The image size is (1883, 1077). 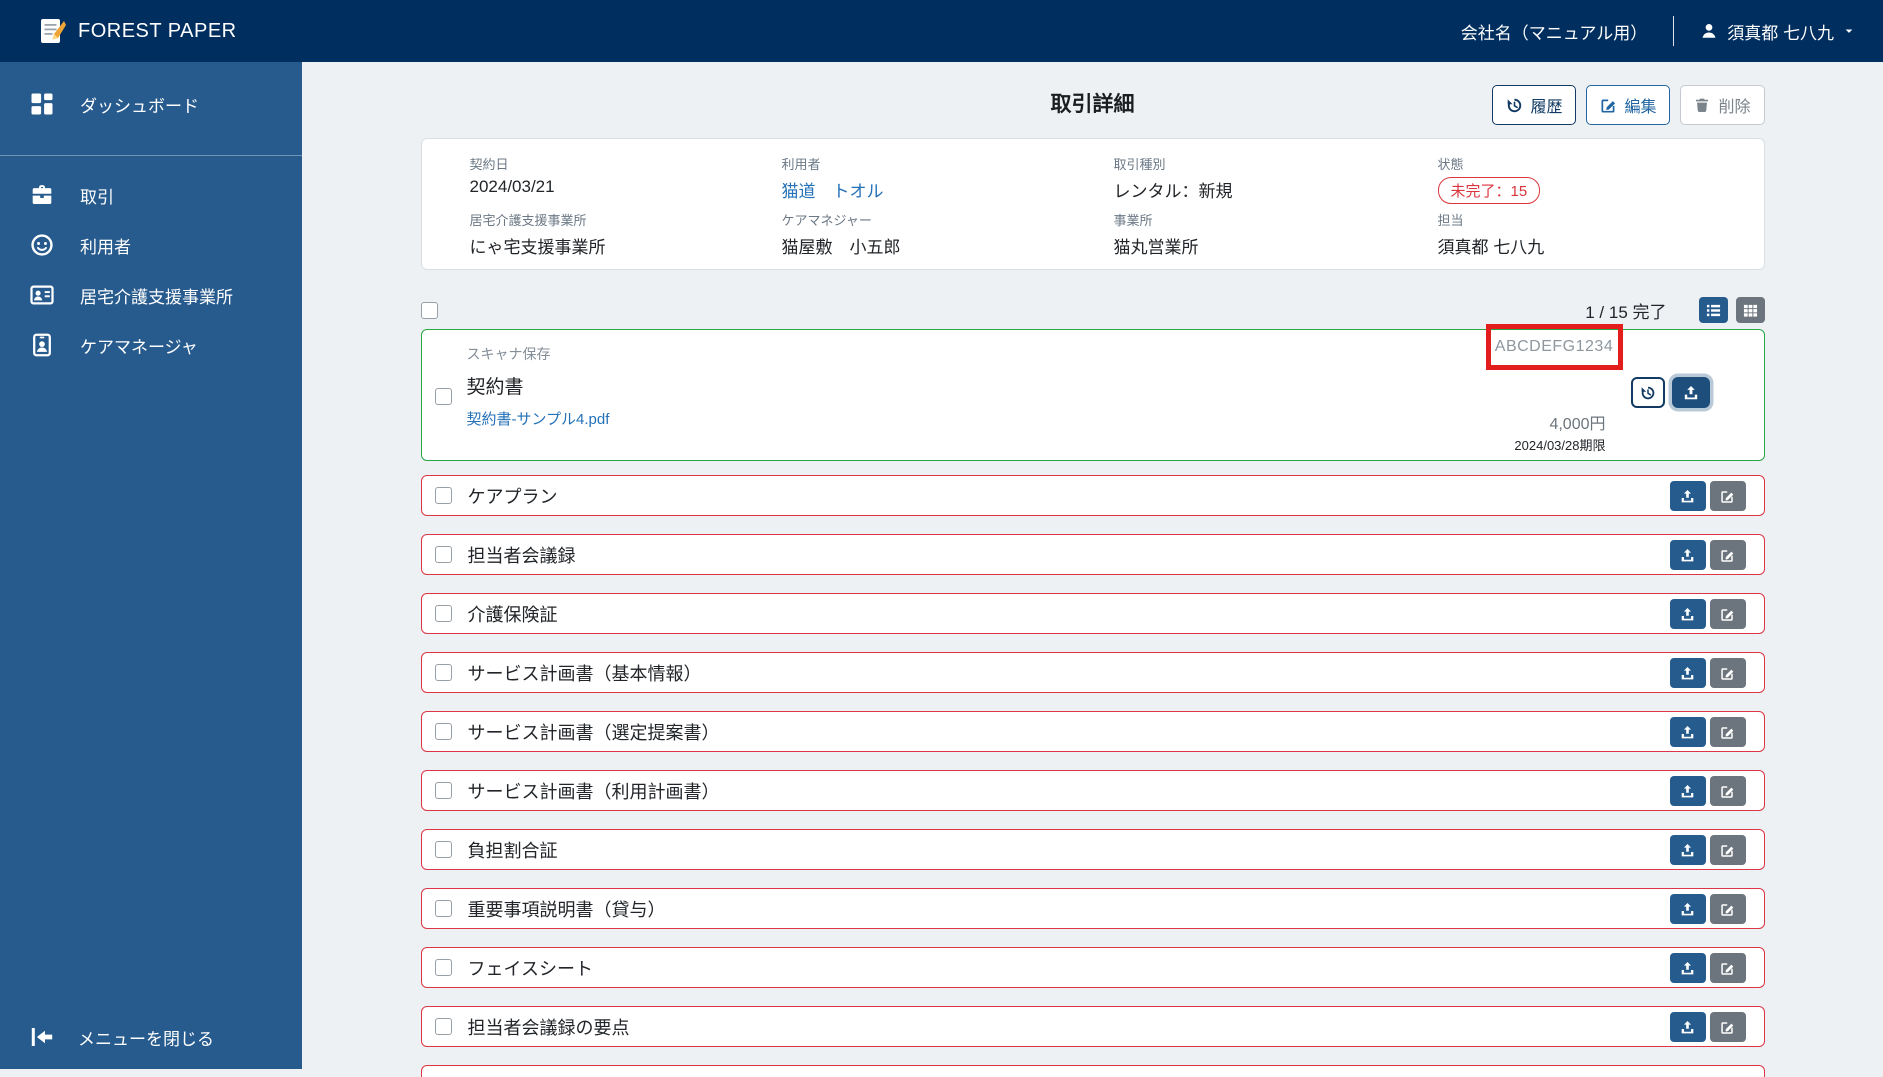 What do you see at coordinates (156, 297) in the screenshot?
I see `sidebar-item-label: 居宅介護支援事業所` at bounding box center [156, 297].